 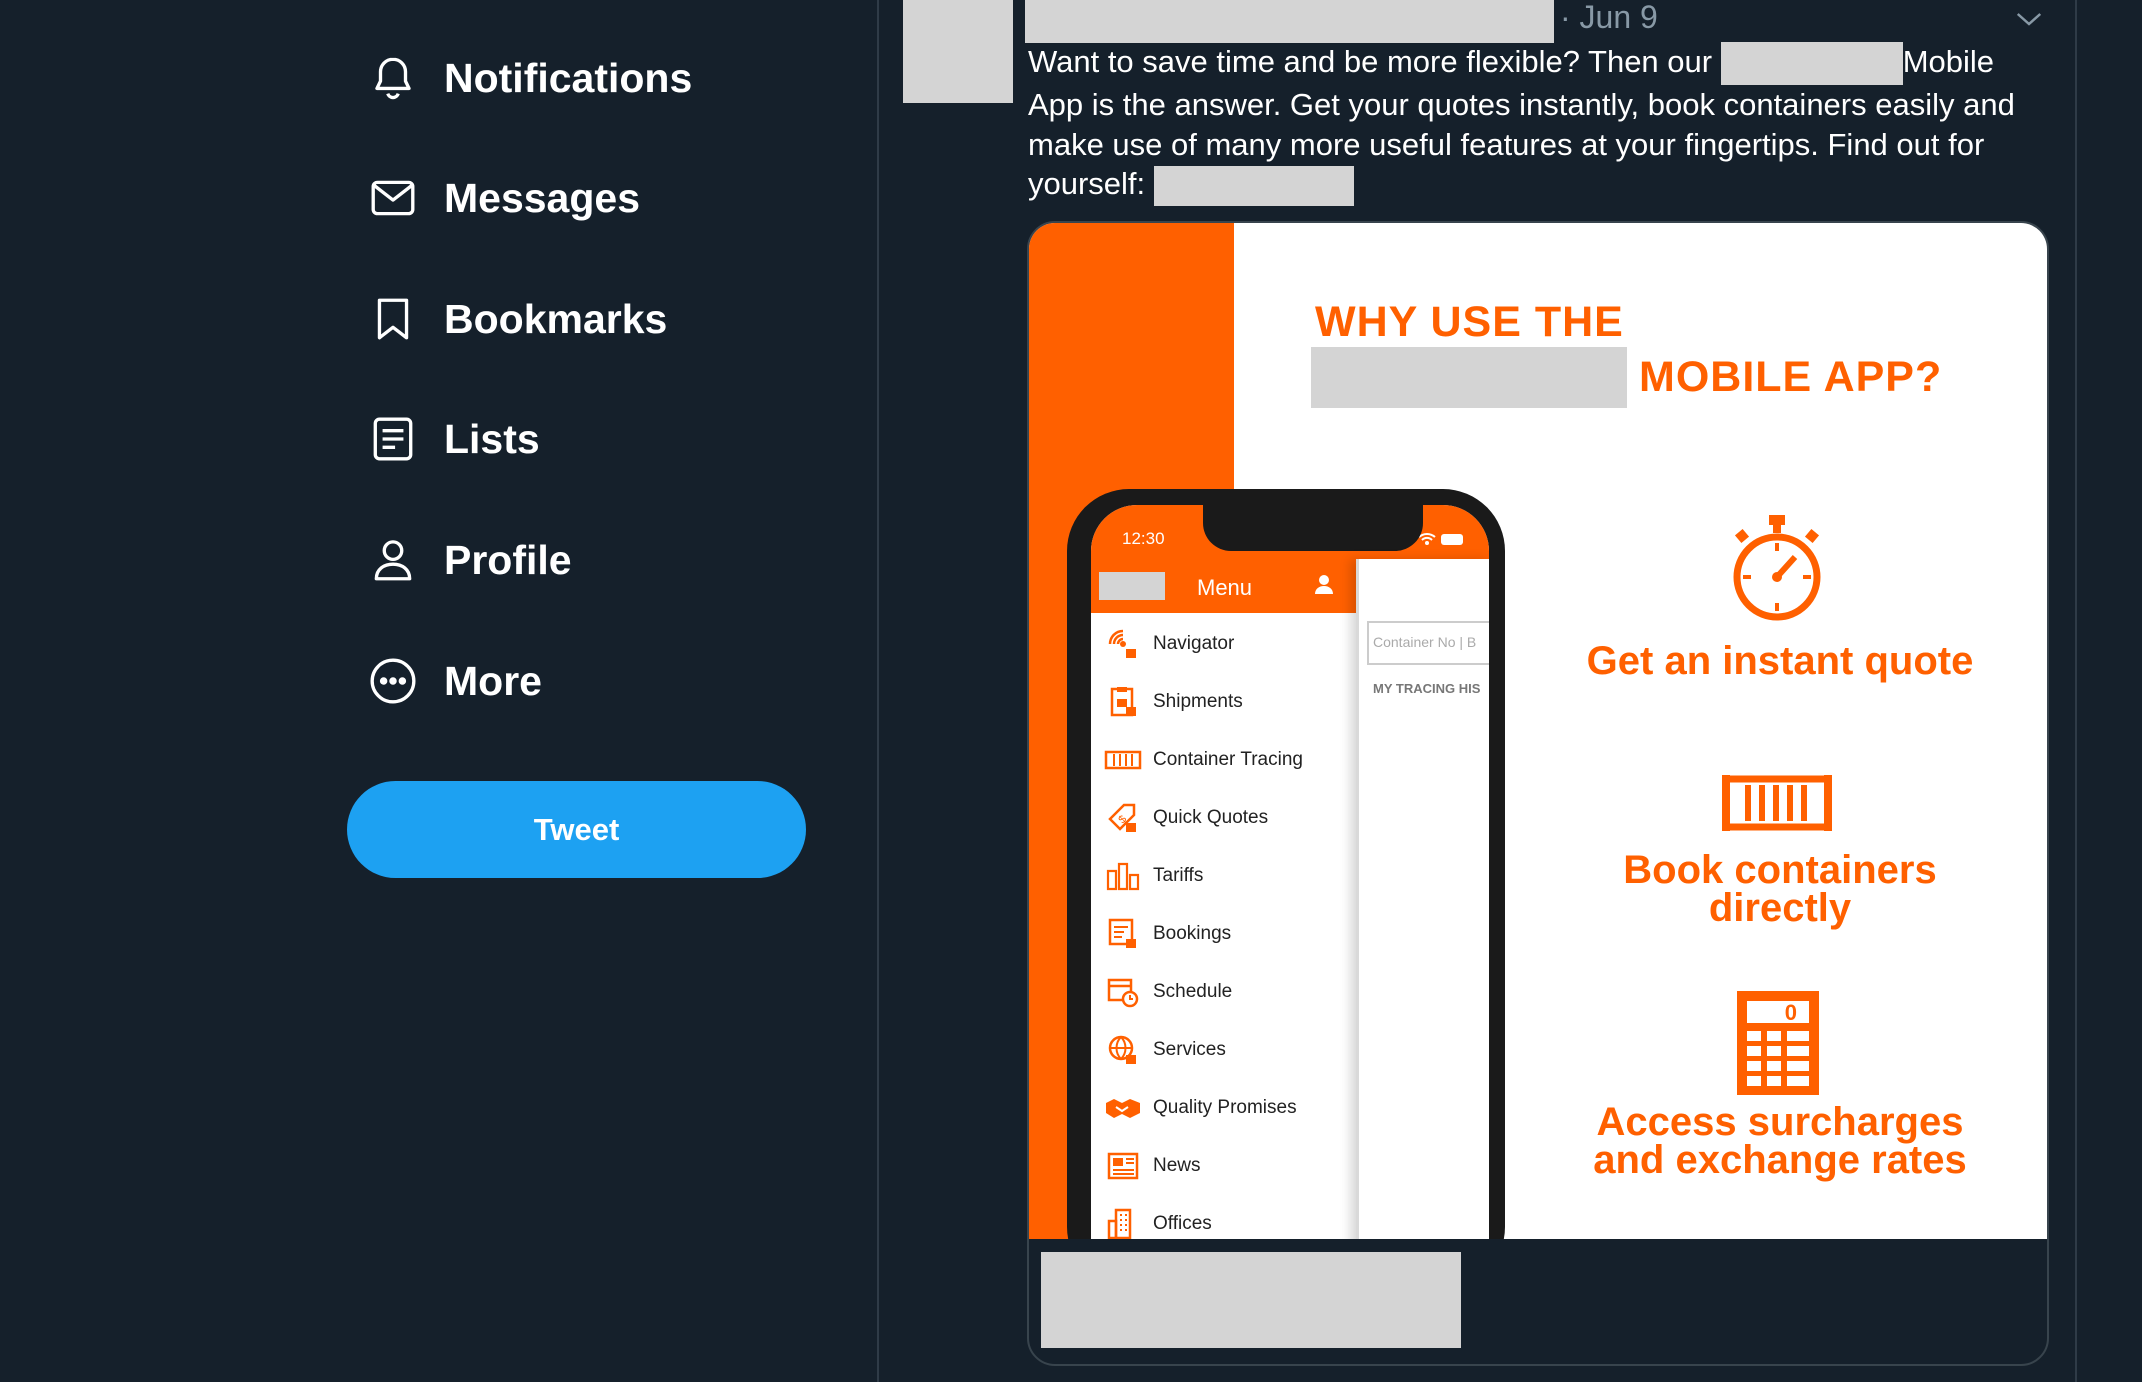 What do you see at coordinates (1123, 876) in the screenshot?
I see `stacked-boxes-icon` at bounding box center [1123, 876].